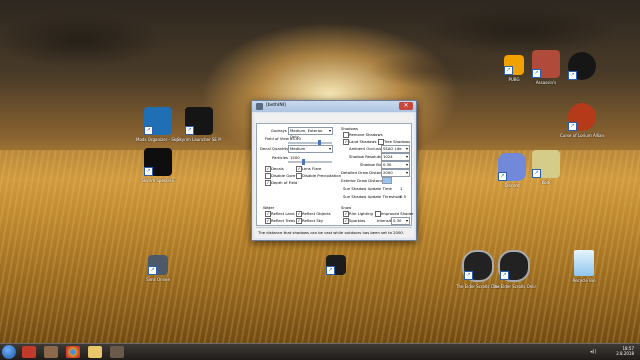 This screenshot has width=640, height=360. What do you see at coordinates (316, 213) in the screenshot?
I see `reflect-objects-label: Reflect Objects` at bounding box center [316, 213].